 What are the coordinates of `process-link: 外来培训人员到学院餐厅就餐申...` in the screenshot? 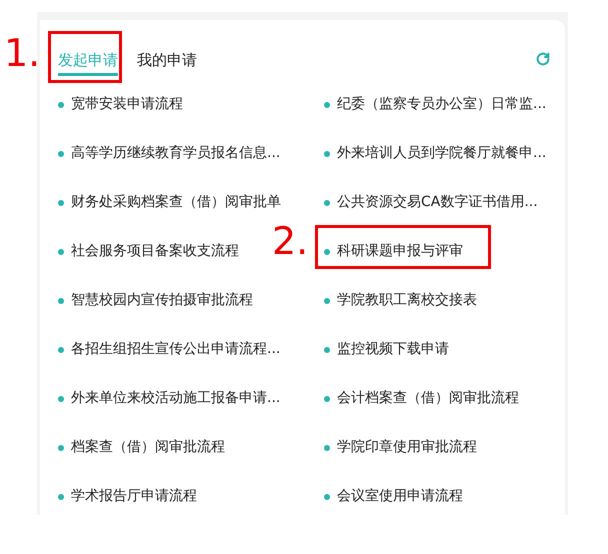 It's located at (441, 153).